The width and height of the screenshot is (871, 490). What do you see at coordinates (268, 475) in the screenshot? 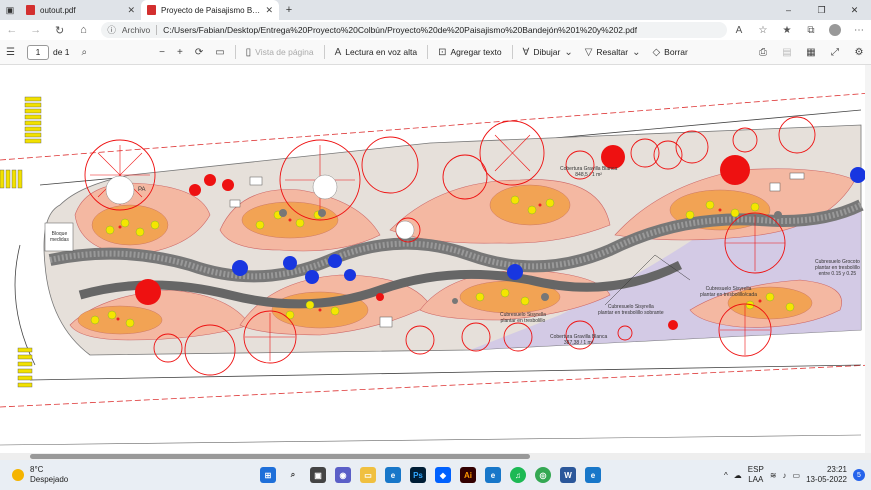
I see `start-icon: ⊞` at bounding box center [268, 475].